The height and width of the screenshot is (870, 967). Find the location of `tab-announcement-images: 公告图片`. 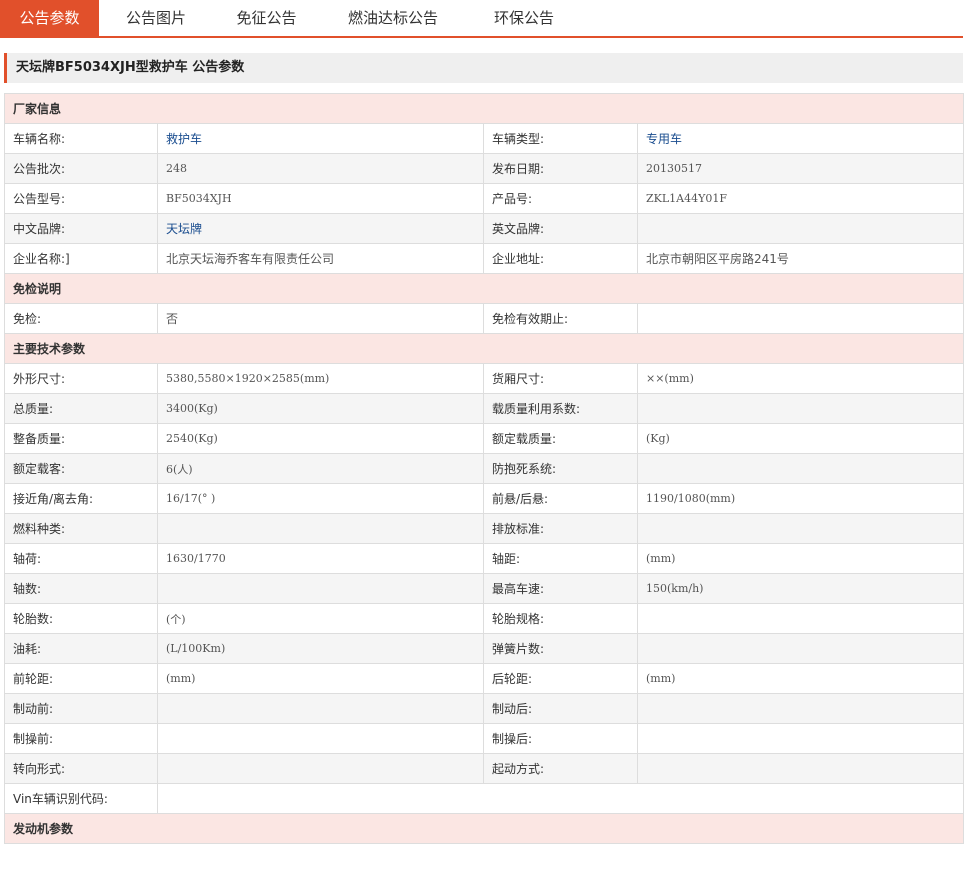

tab-announcement-images: 公告图片 is located at coordinates (156, 18).